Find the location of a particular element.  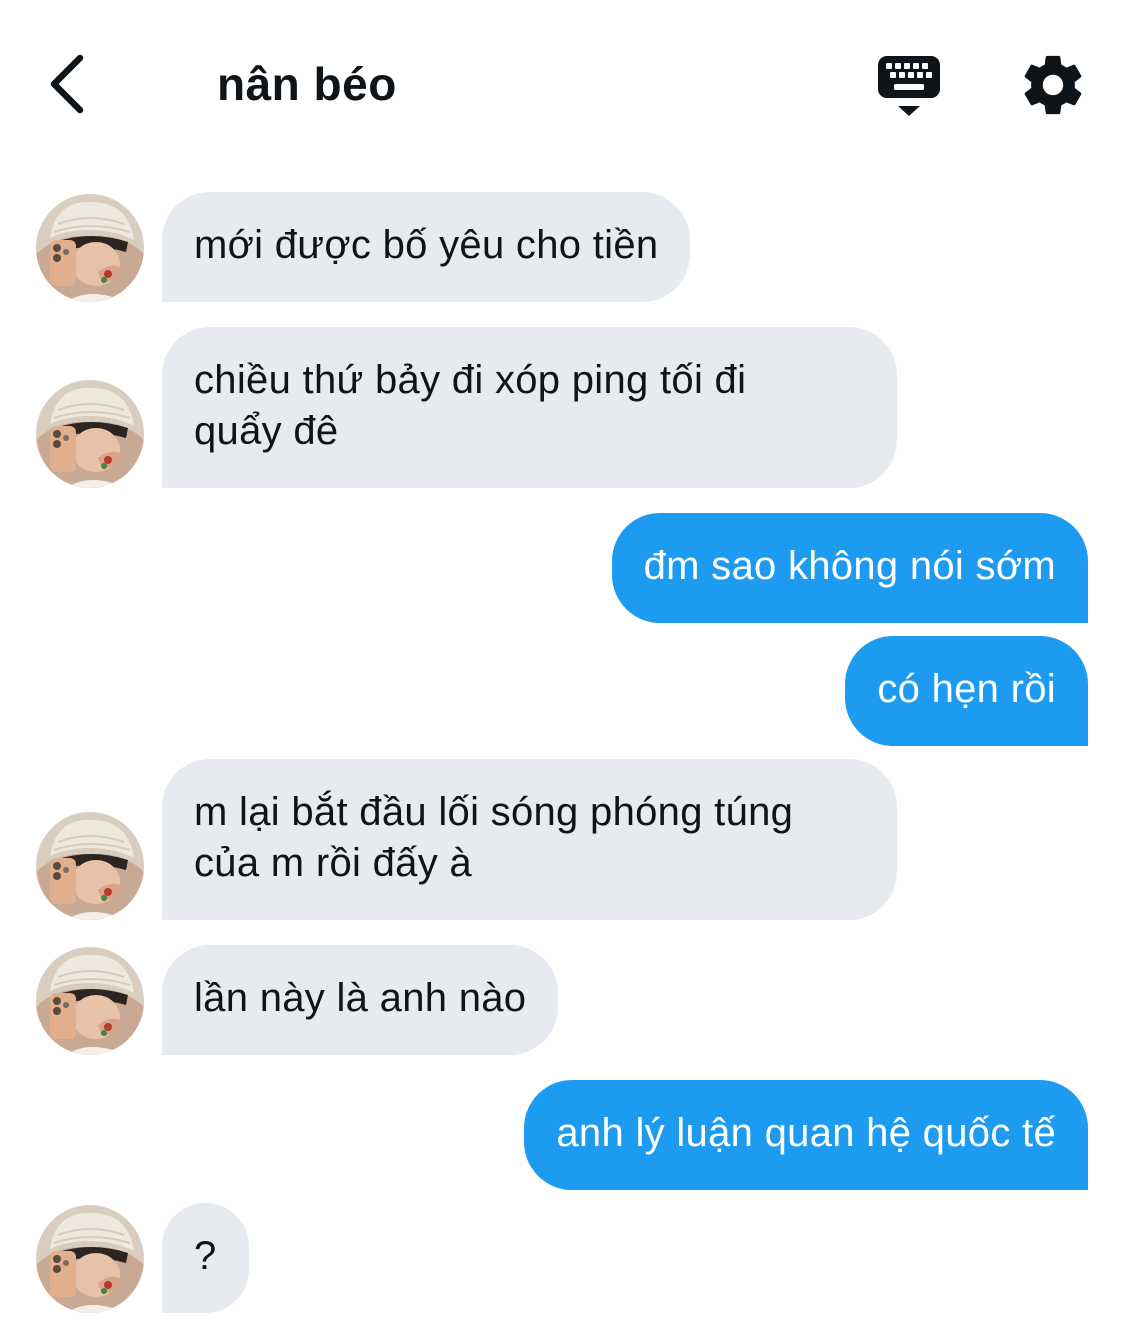

back-button is located at coordinates (69, 83).